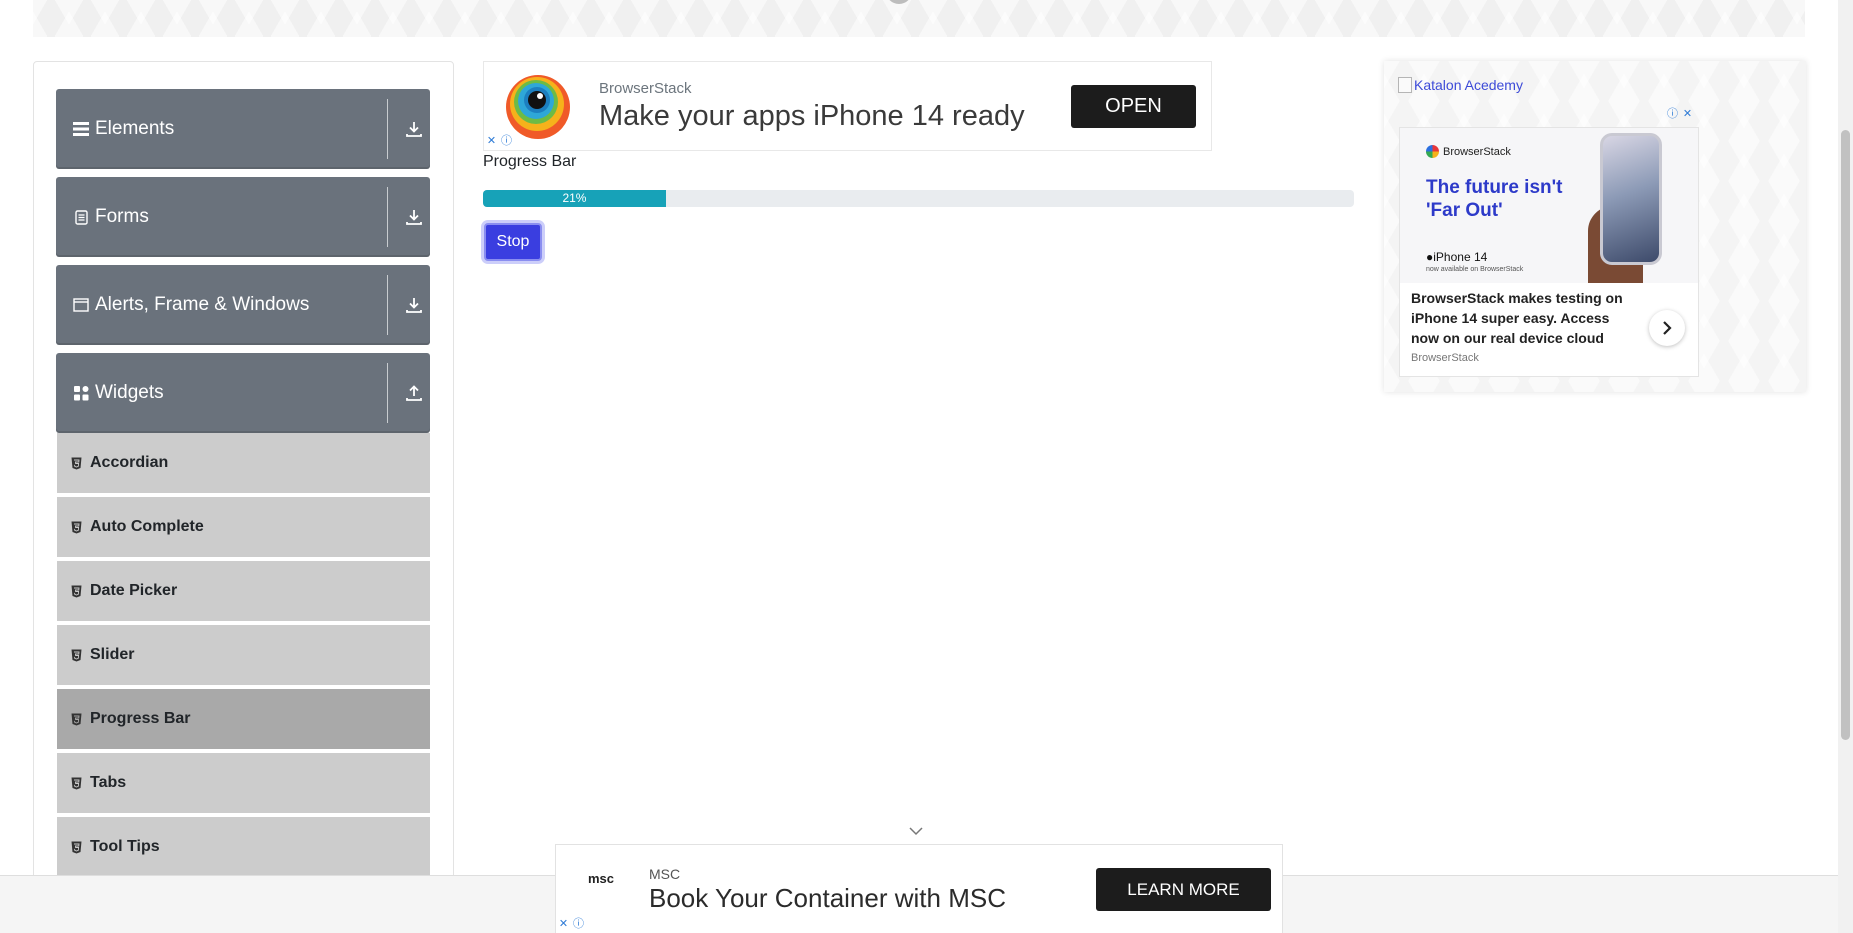 The height and width of the screenshot is (933, 1853). Describe the element at coordinates (243, 720) in the screenshot. I see `sidebar-item-progress-bar: Progress Bar` at that location.